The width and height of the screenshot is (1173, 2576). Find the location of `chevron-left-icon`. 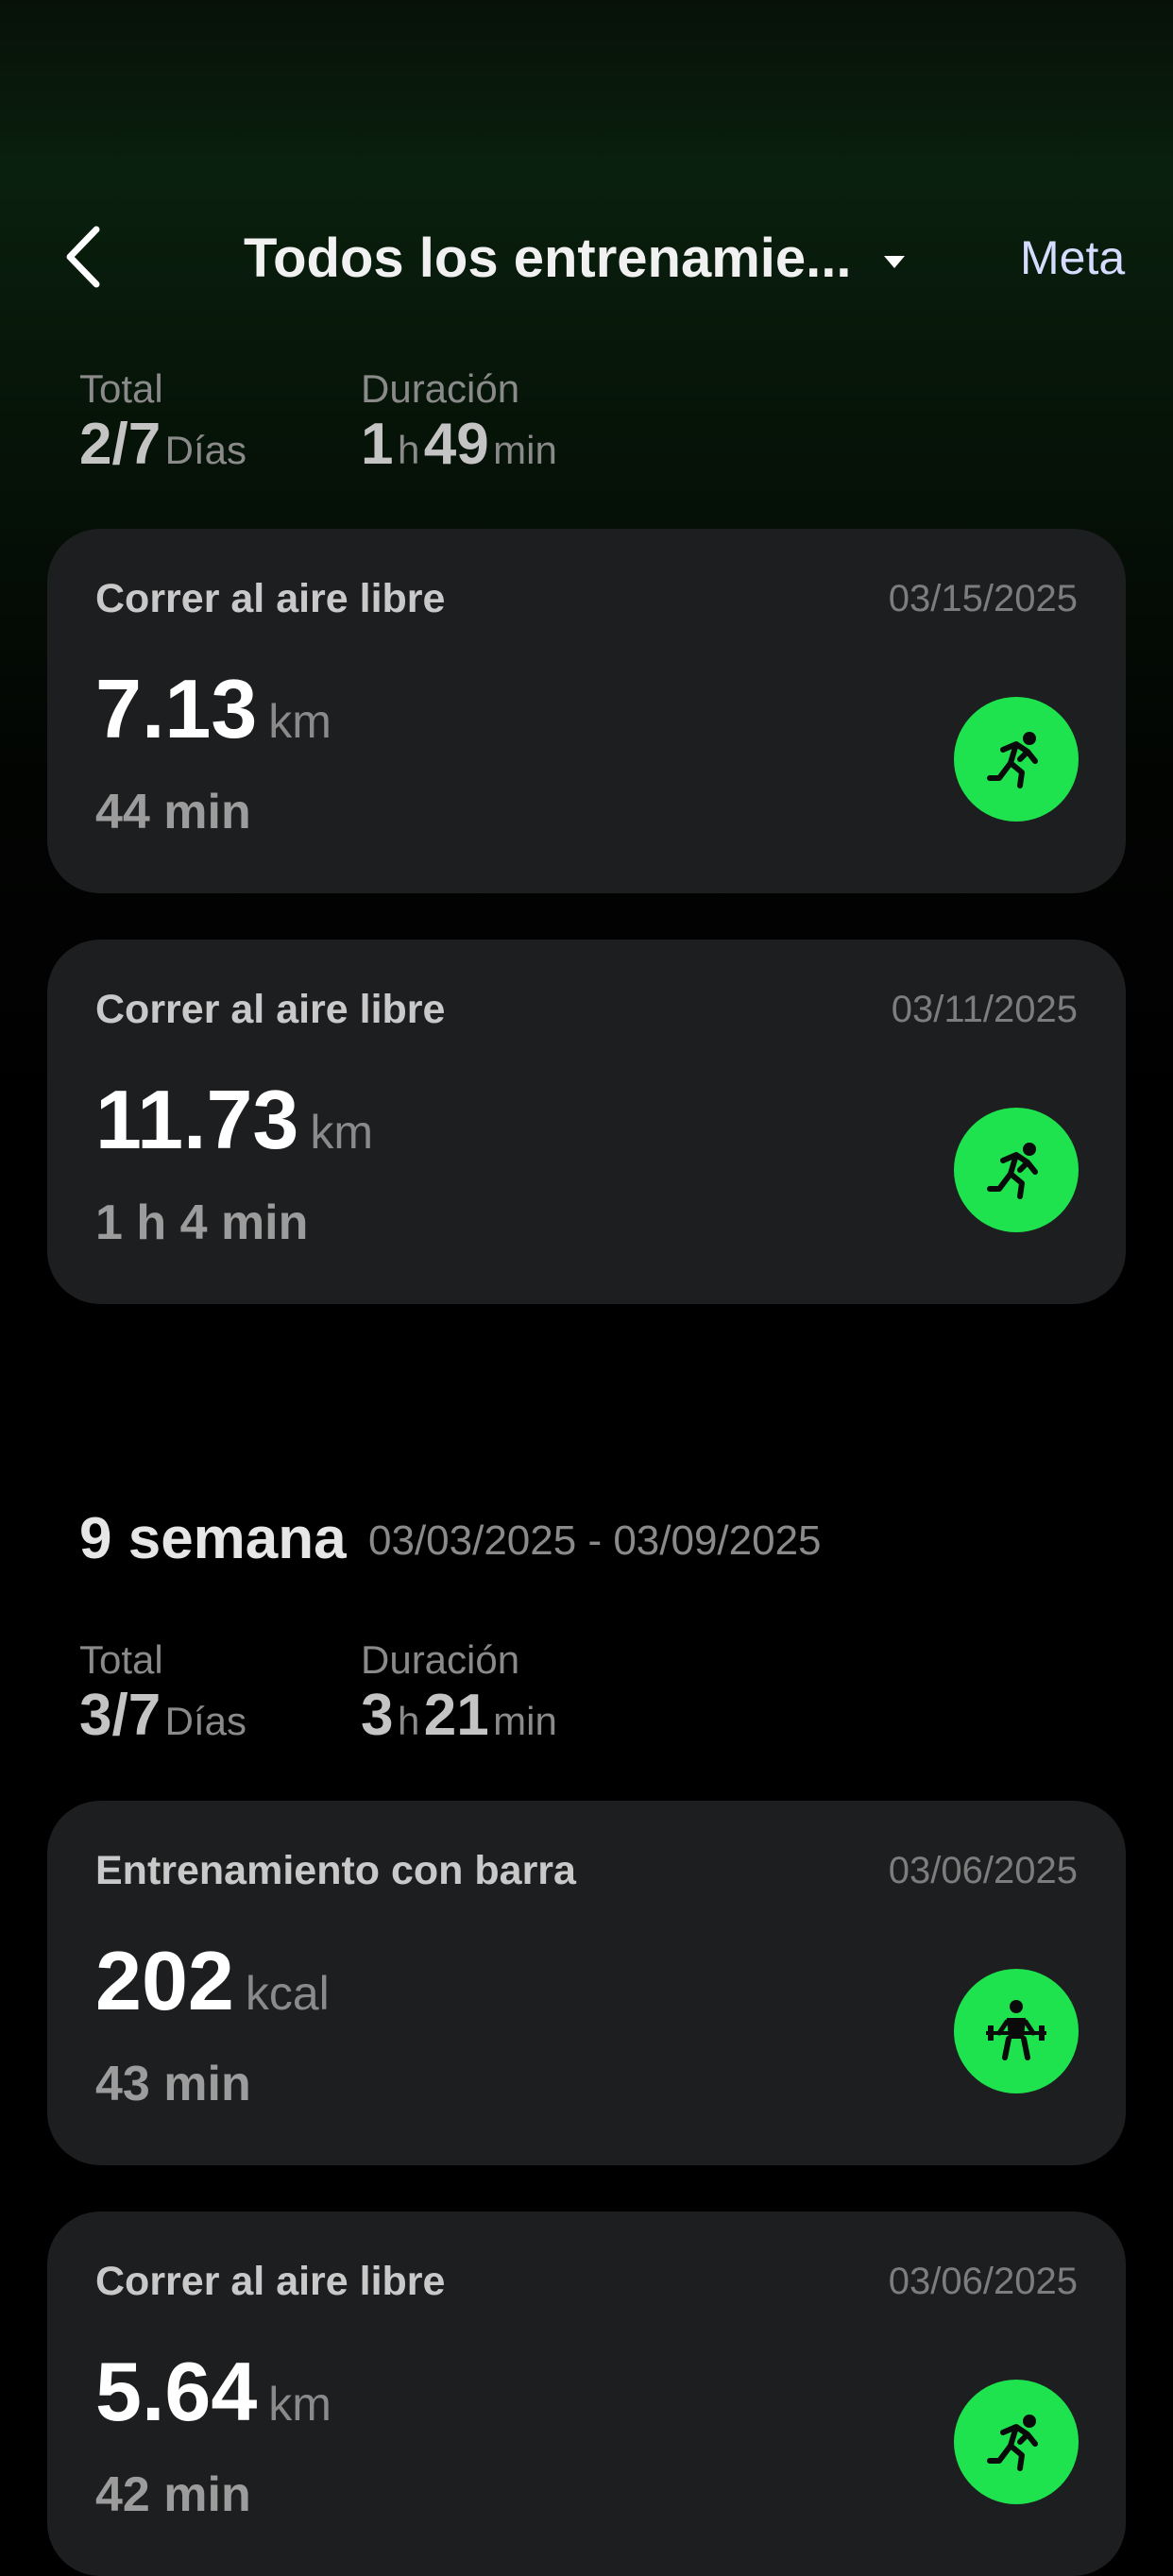

chevron-left-icon is located at coordinates (83, 257).